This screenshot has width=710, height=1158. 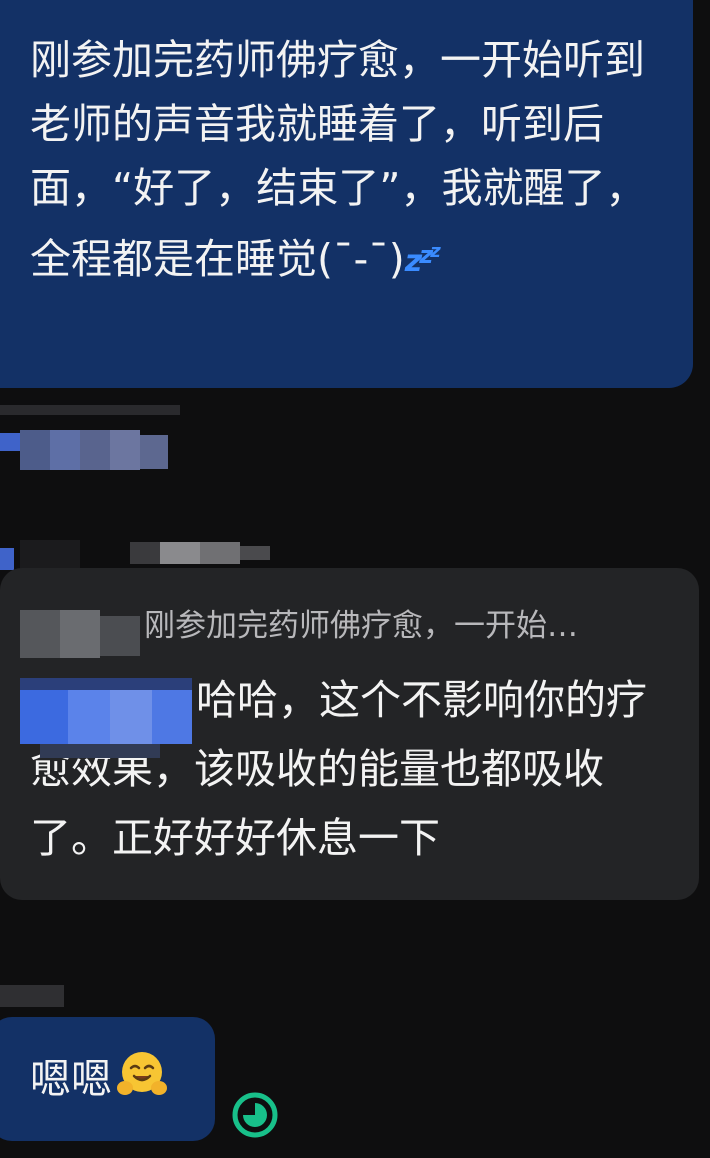 I want to click on hugging-face-emoji, so click(x=142, y=1073).